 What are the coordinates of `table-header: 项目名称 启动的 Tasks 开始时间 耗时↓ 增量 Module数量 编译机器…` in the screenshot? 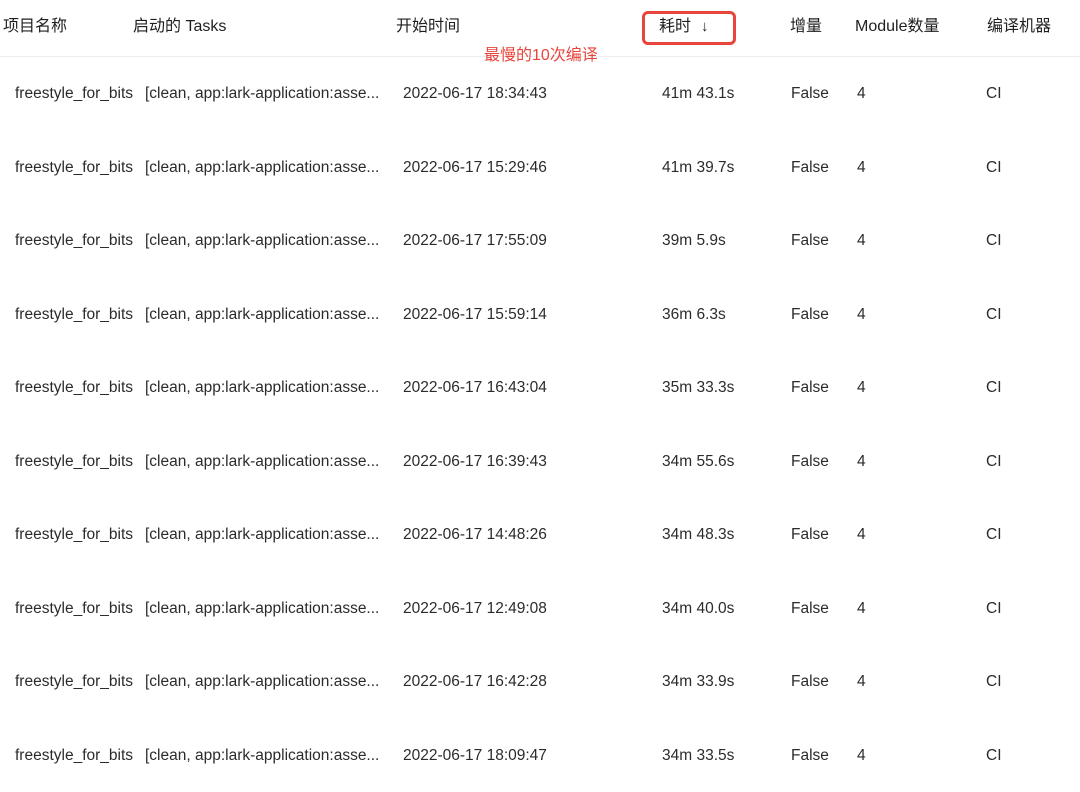 It's located at (540, 28).